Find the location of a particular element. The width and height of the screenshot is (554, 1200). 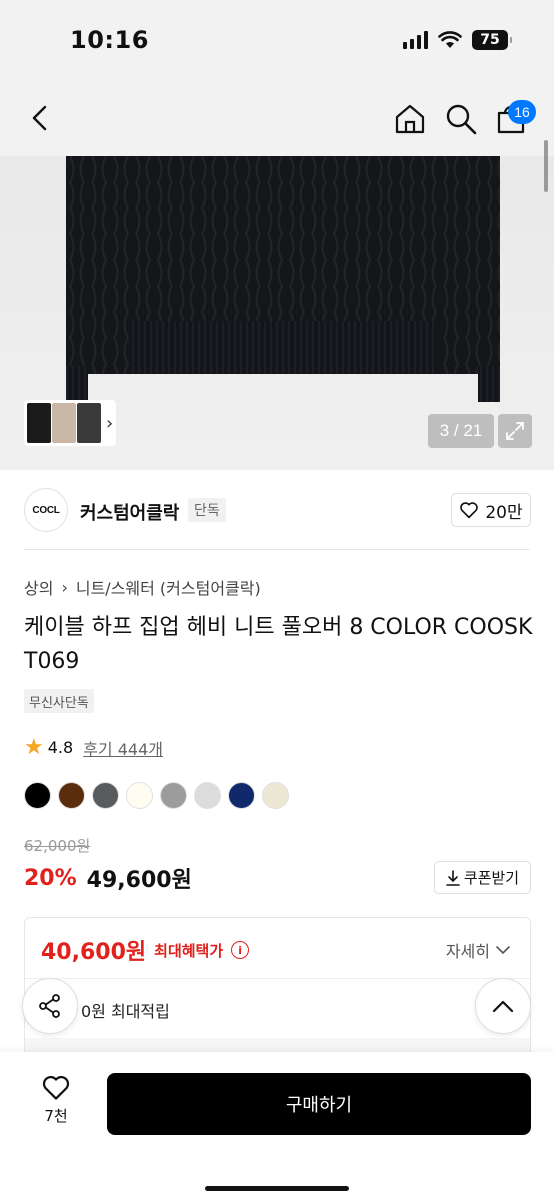

detail-label: 자세히 is located at coordinates (467, 951).